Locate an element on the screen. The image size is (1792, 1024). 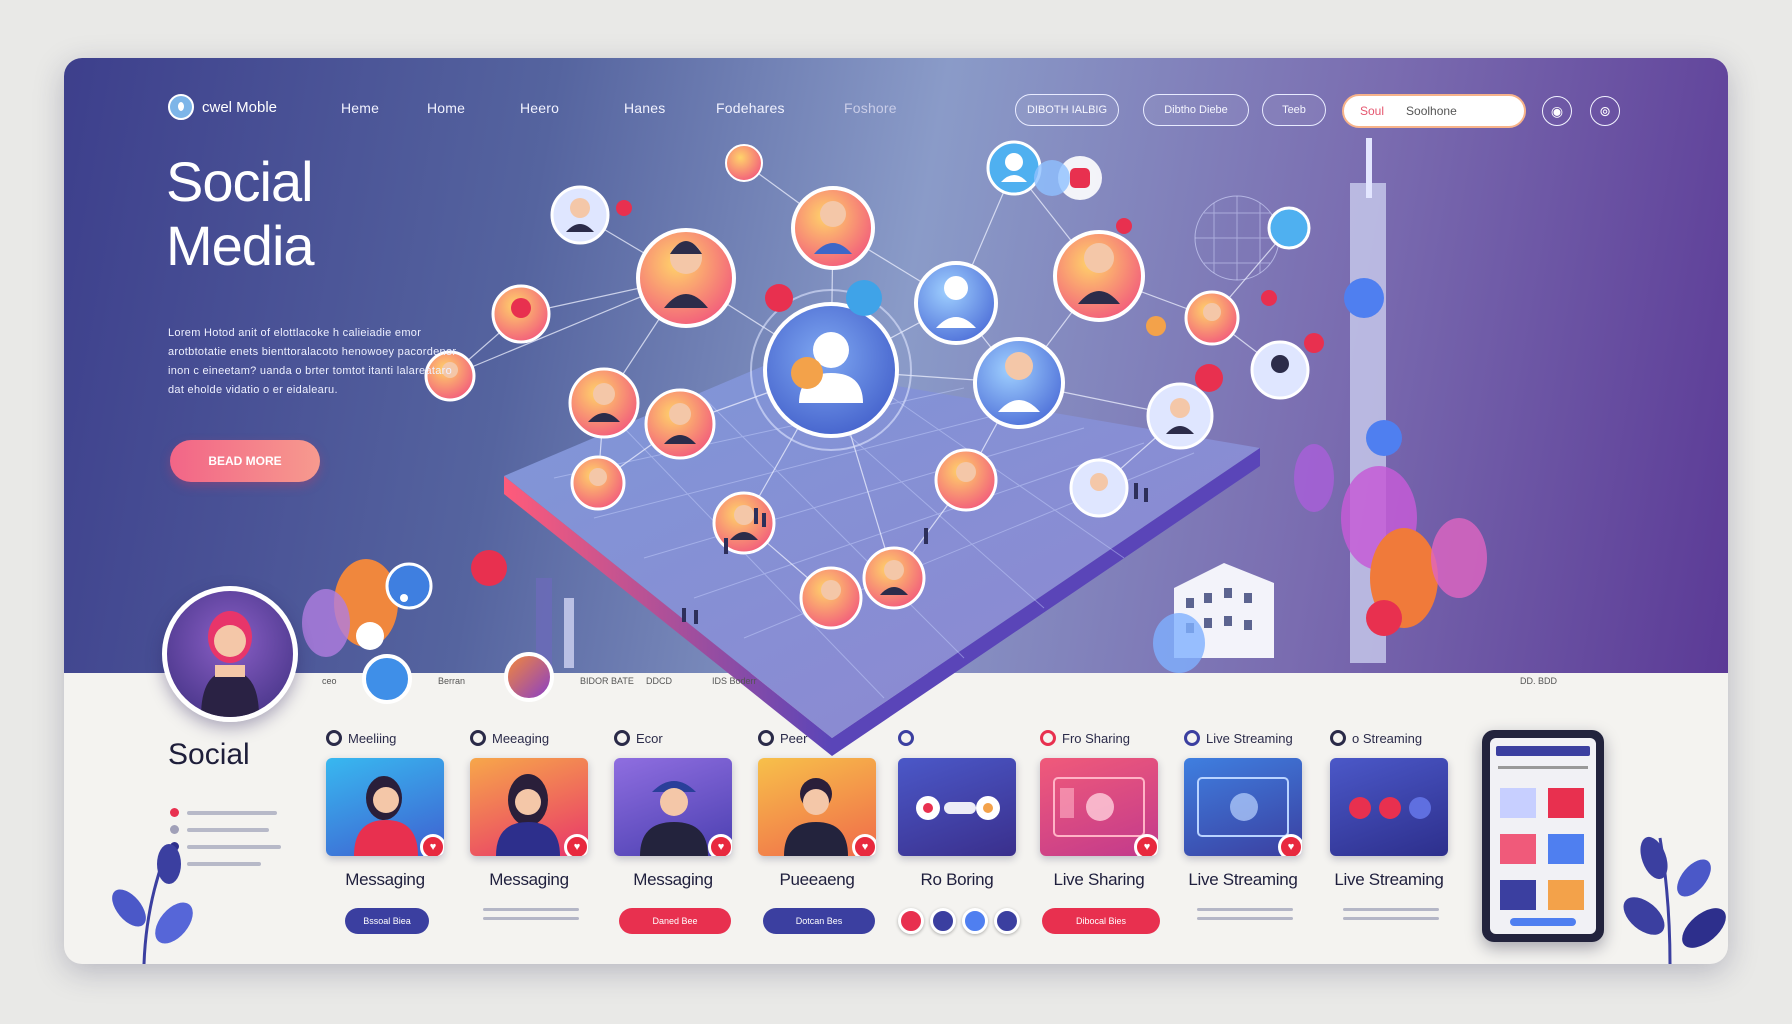
search-input: Soul Soolhone is located at coordinates (1434, 111).